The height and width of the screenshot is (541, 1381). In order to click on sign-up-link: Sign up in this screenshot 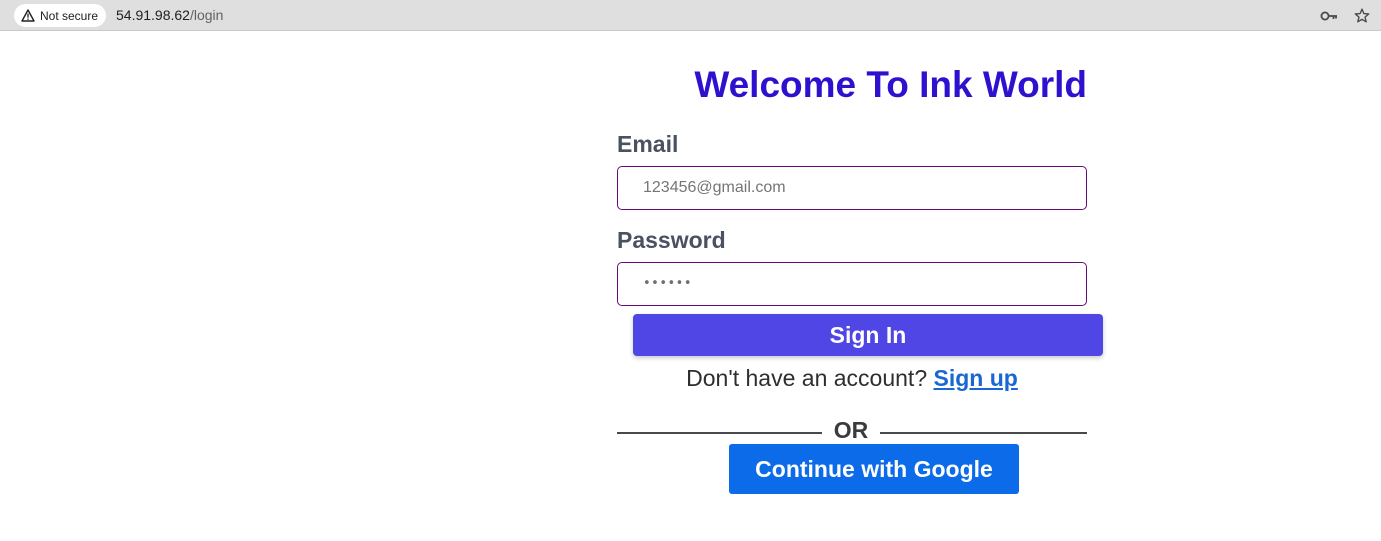, I will do `click(976, 378)`.